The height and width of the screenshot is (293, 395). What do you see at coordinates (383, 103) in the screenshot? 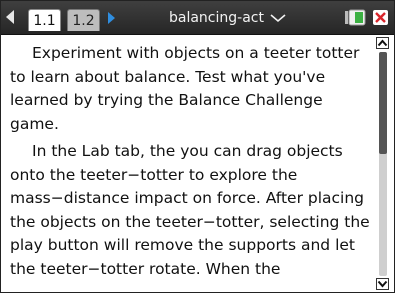
I see `scroll-thumb` at bounding box center [383, 103].